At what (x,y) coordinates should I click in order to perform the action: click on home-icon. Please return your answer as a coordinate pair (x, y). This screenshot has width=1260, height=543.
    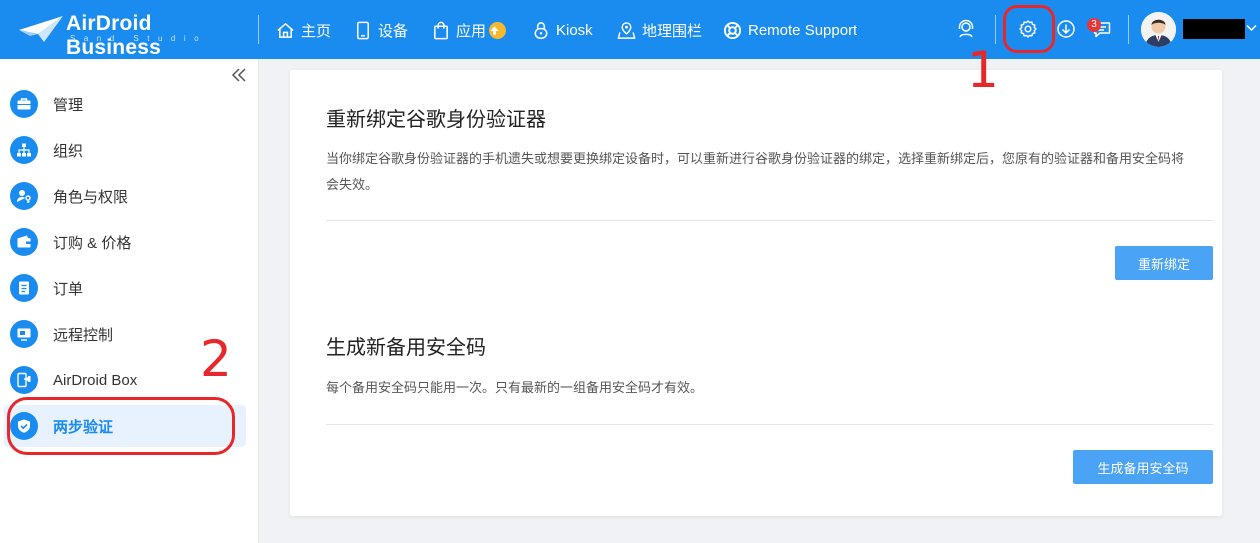
    Looking at the image, I should click on (285, 30).